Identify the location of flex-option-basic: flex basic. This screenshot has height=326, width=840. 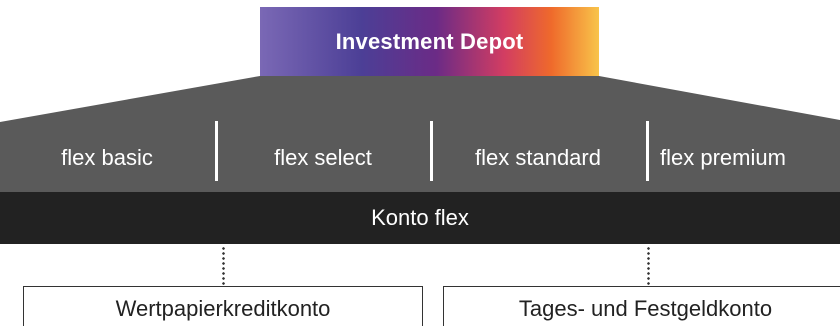
(107, 158).